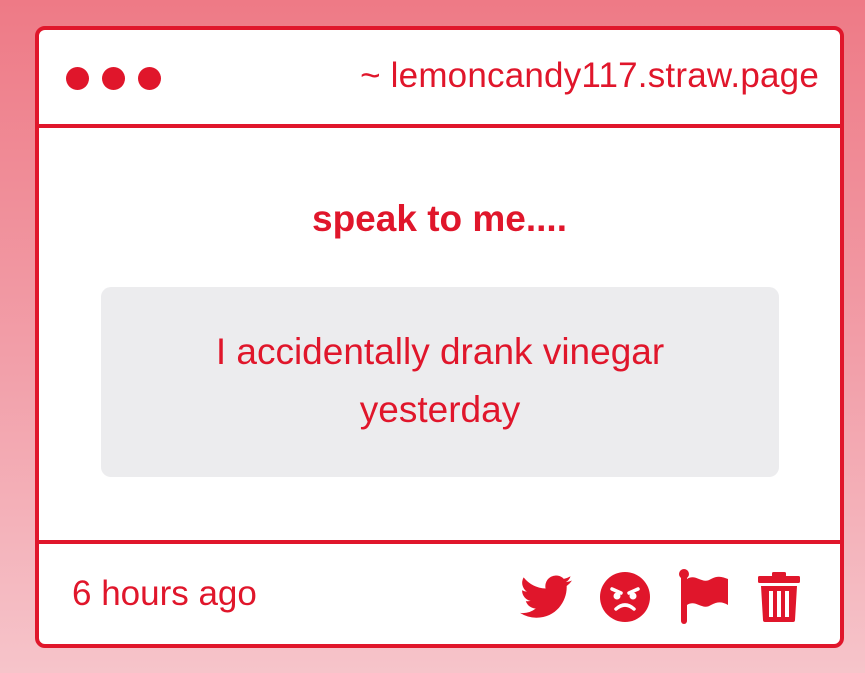 The image size is (865, 673). I want to click on twitter-icon, so click(546, 596).